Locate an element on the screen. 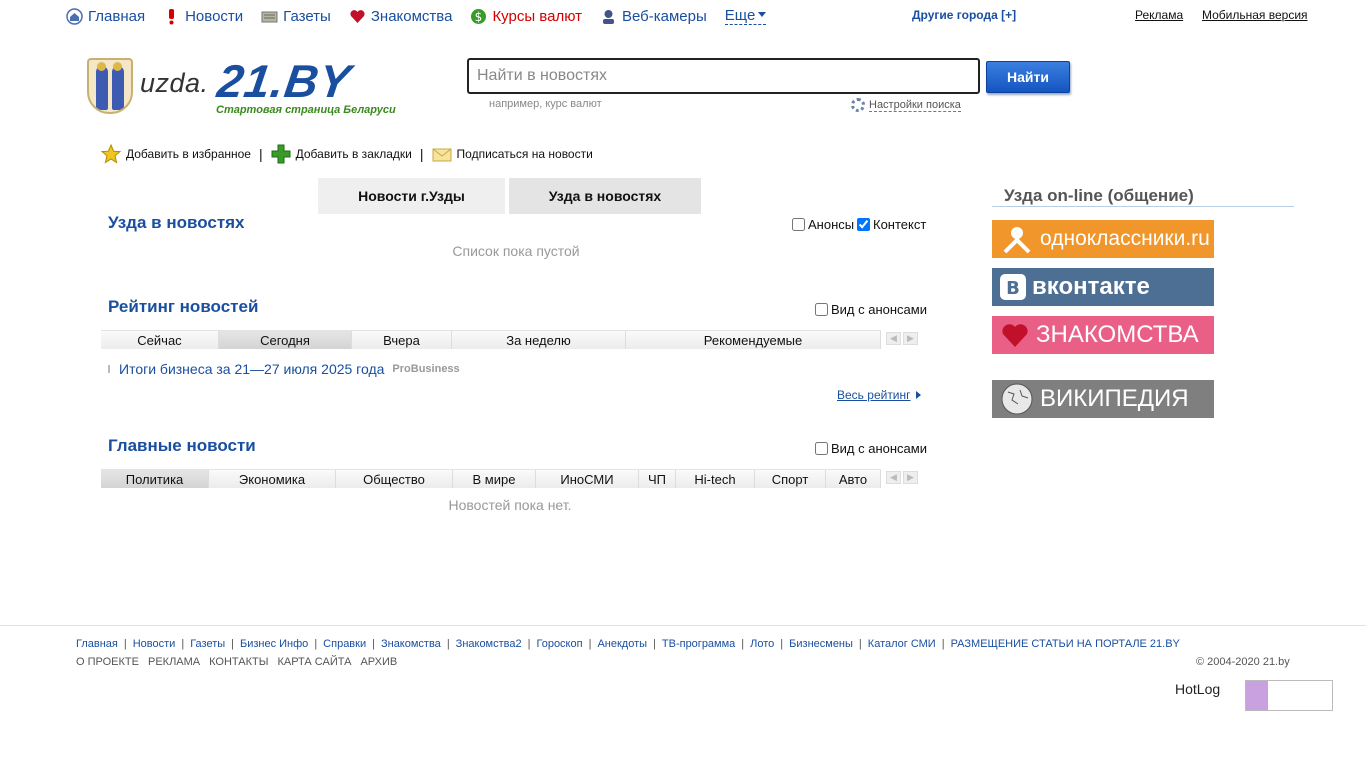 The height and width of the screenshot is (768, 1366). footer-link: Знакомства2 is located at coordinates (489, 644).